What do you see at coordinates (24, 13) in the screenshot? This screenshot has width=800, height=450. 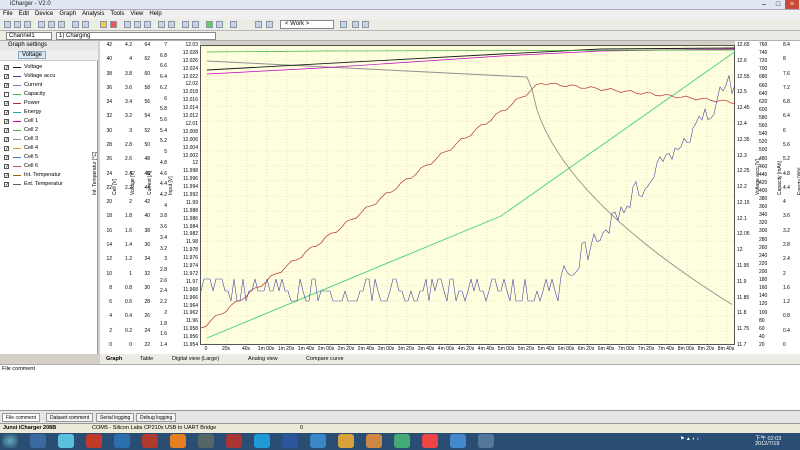 I see `menu-edit: Edit` at bounding box center [24, 13].